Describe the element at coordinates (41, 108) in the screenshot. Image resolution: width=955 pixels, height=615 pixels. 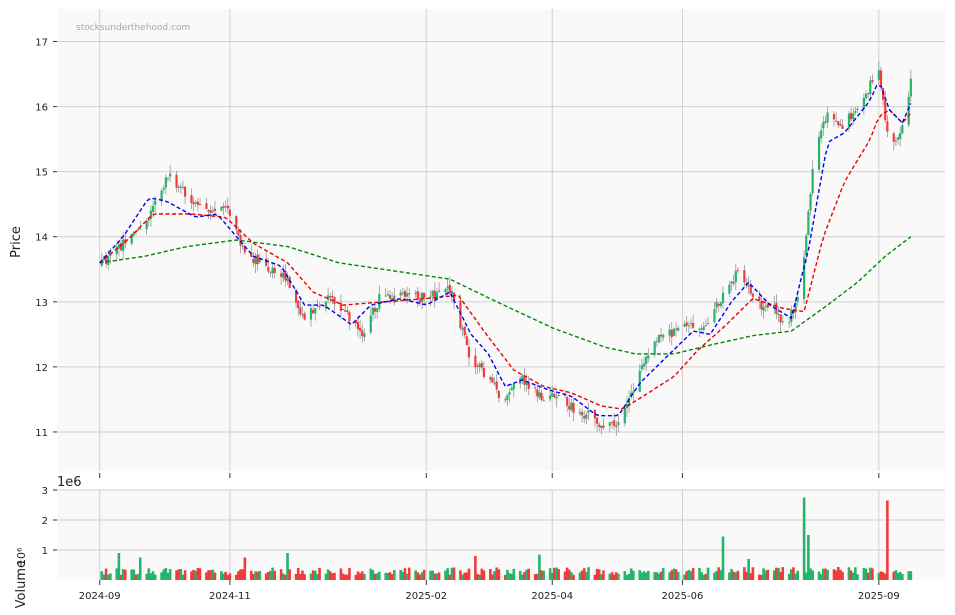
I see `price-tick-label: 16` at that location.